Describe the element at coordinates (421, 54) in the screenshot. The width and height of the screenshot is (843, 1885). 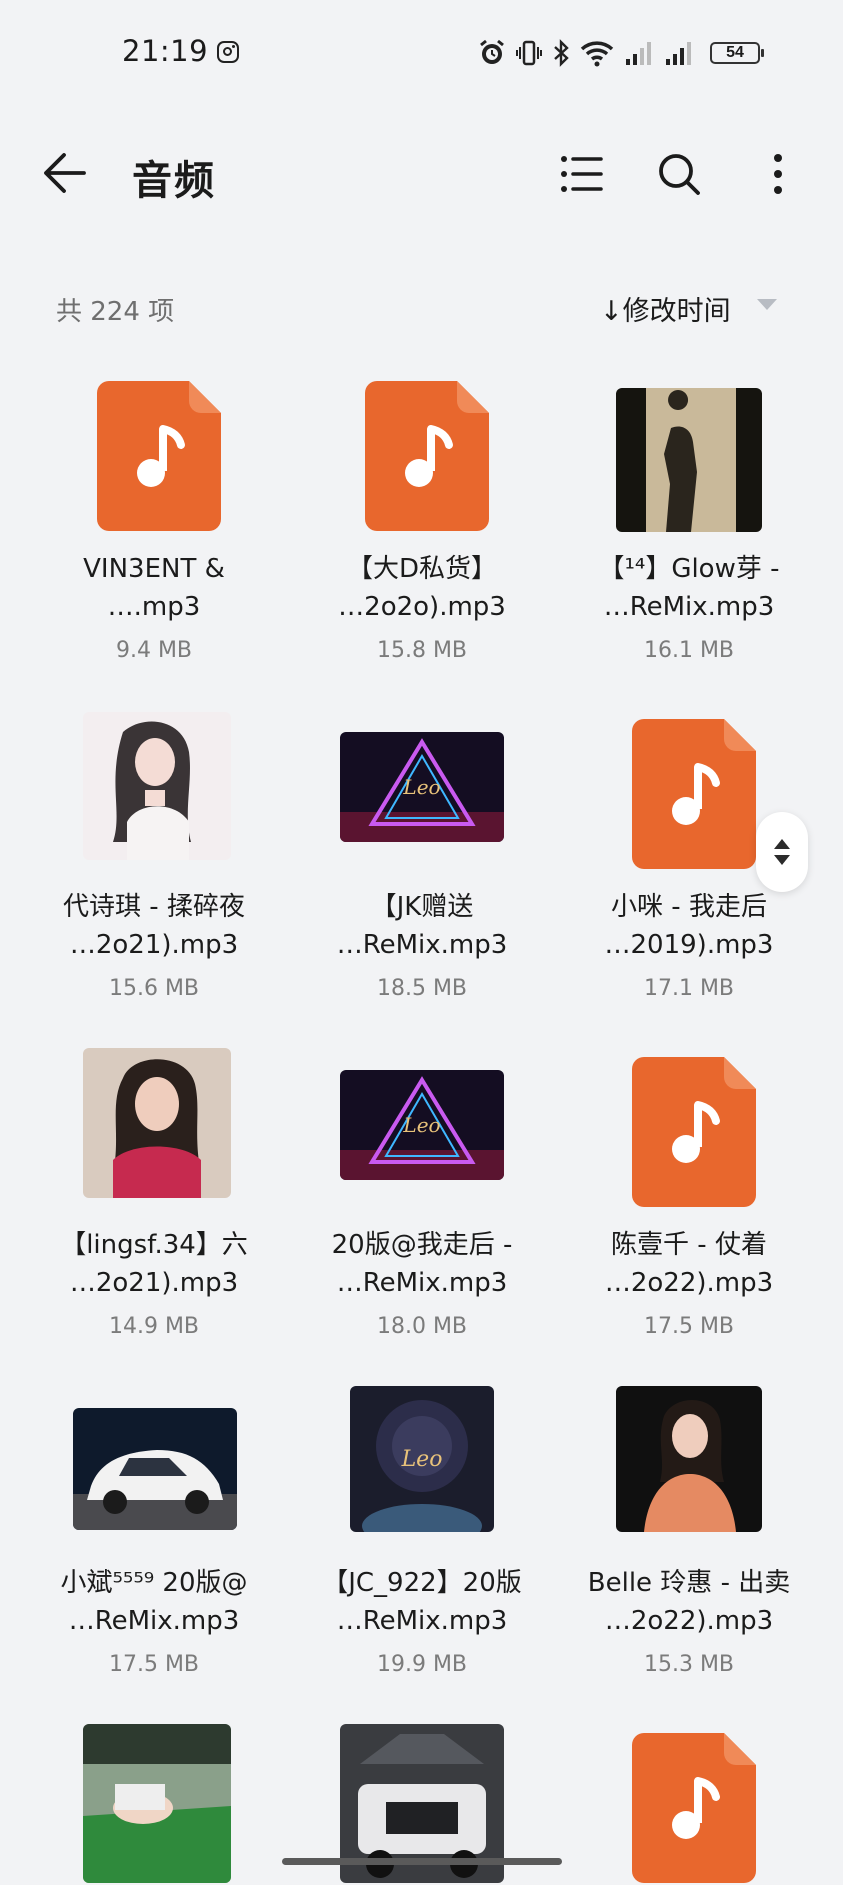
I see `status-bar: 21:19 54` at that location.